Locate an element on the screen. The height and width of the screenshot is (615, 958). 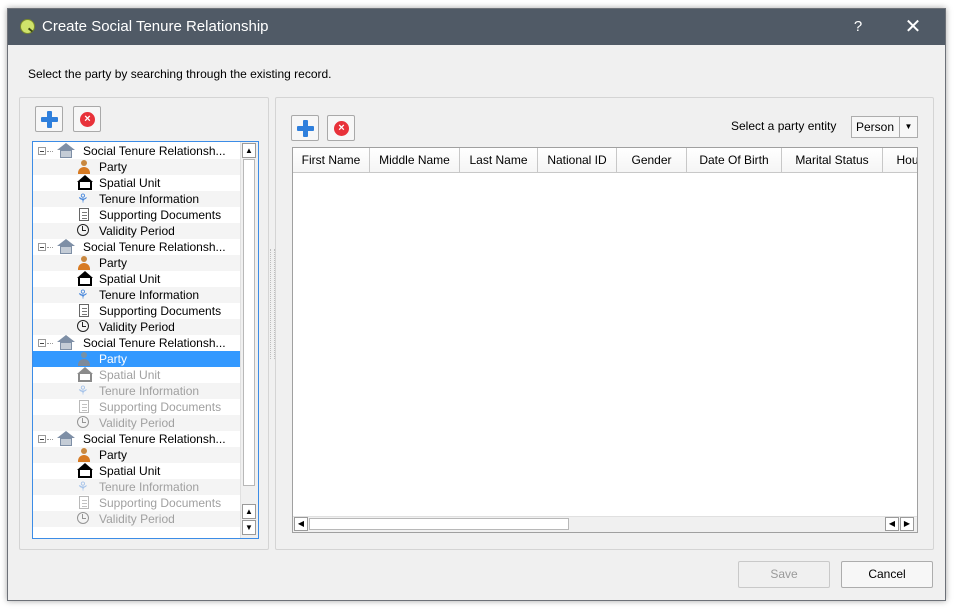
close-button: ✕ is located at coordinates (913, 27).